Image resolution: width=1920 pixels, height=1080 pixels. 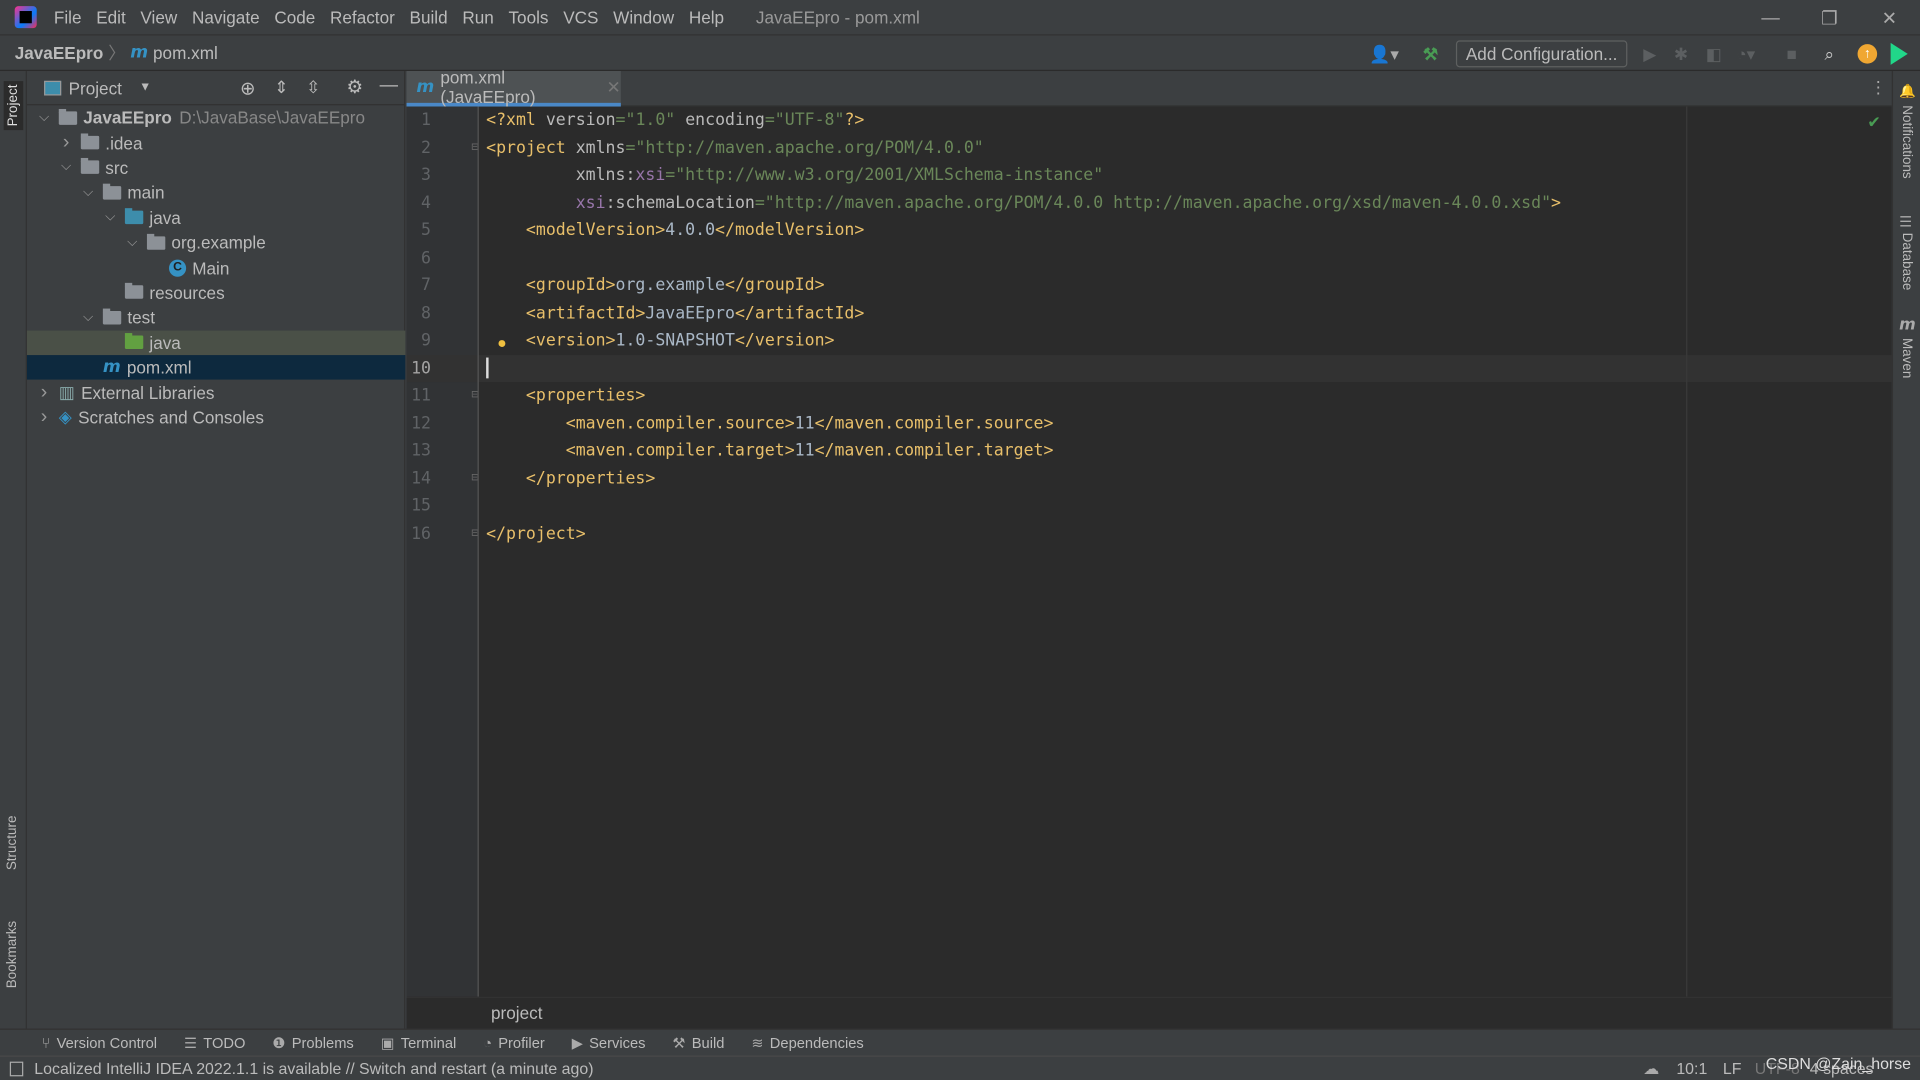 What do you see at coordinates (1714, 54) in the screenshot?
I see `coverage-icon: ◧` at bounding box center [1714, 54].